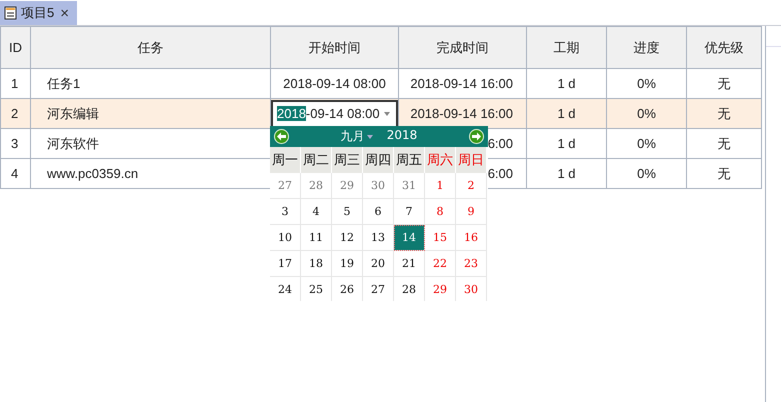  What do you see at coordinates (347, 212) in the screenshot?
I see `calendar-day: 5` at bounding box center [347, 212].